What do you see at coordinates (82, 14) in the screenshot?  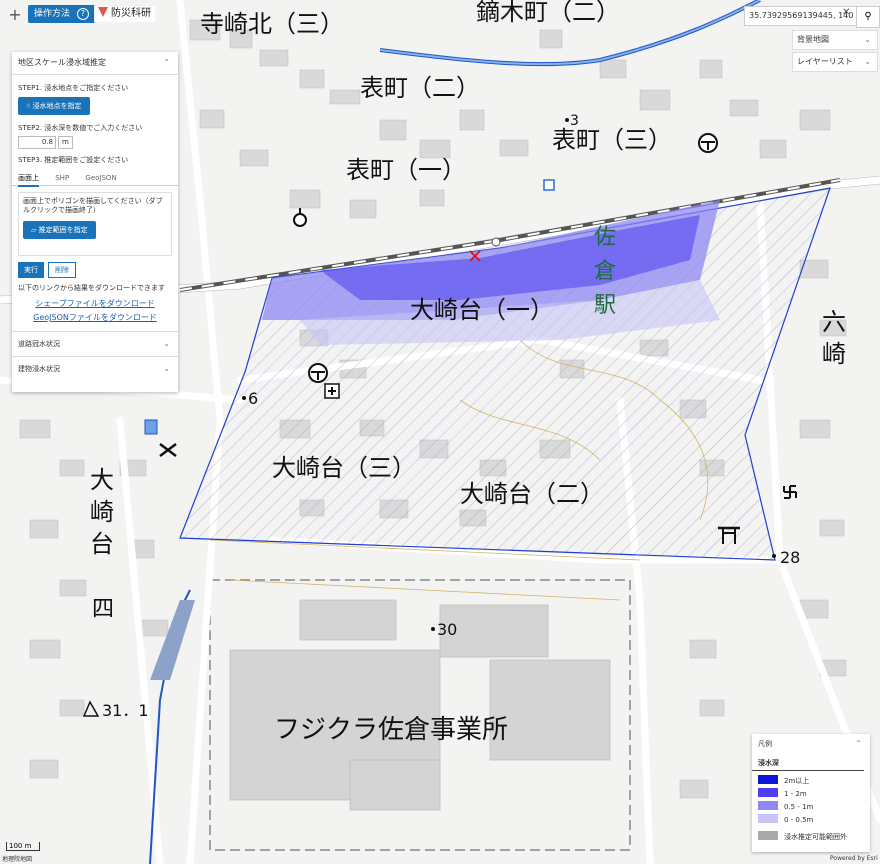 I see `help-icon: ?` at bounding box center [82, 14].